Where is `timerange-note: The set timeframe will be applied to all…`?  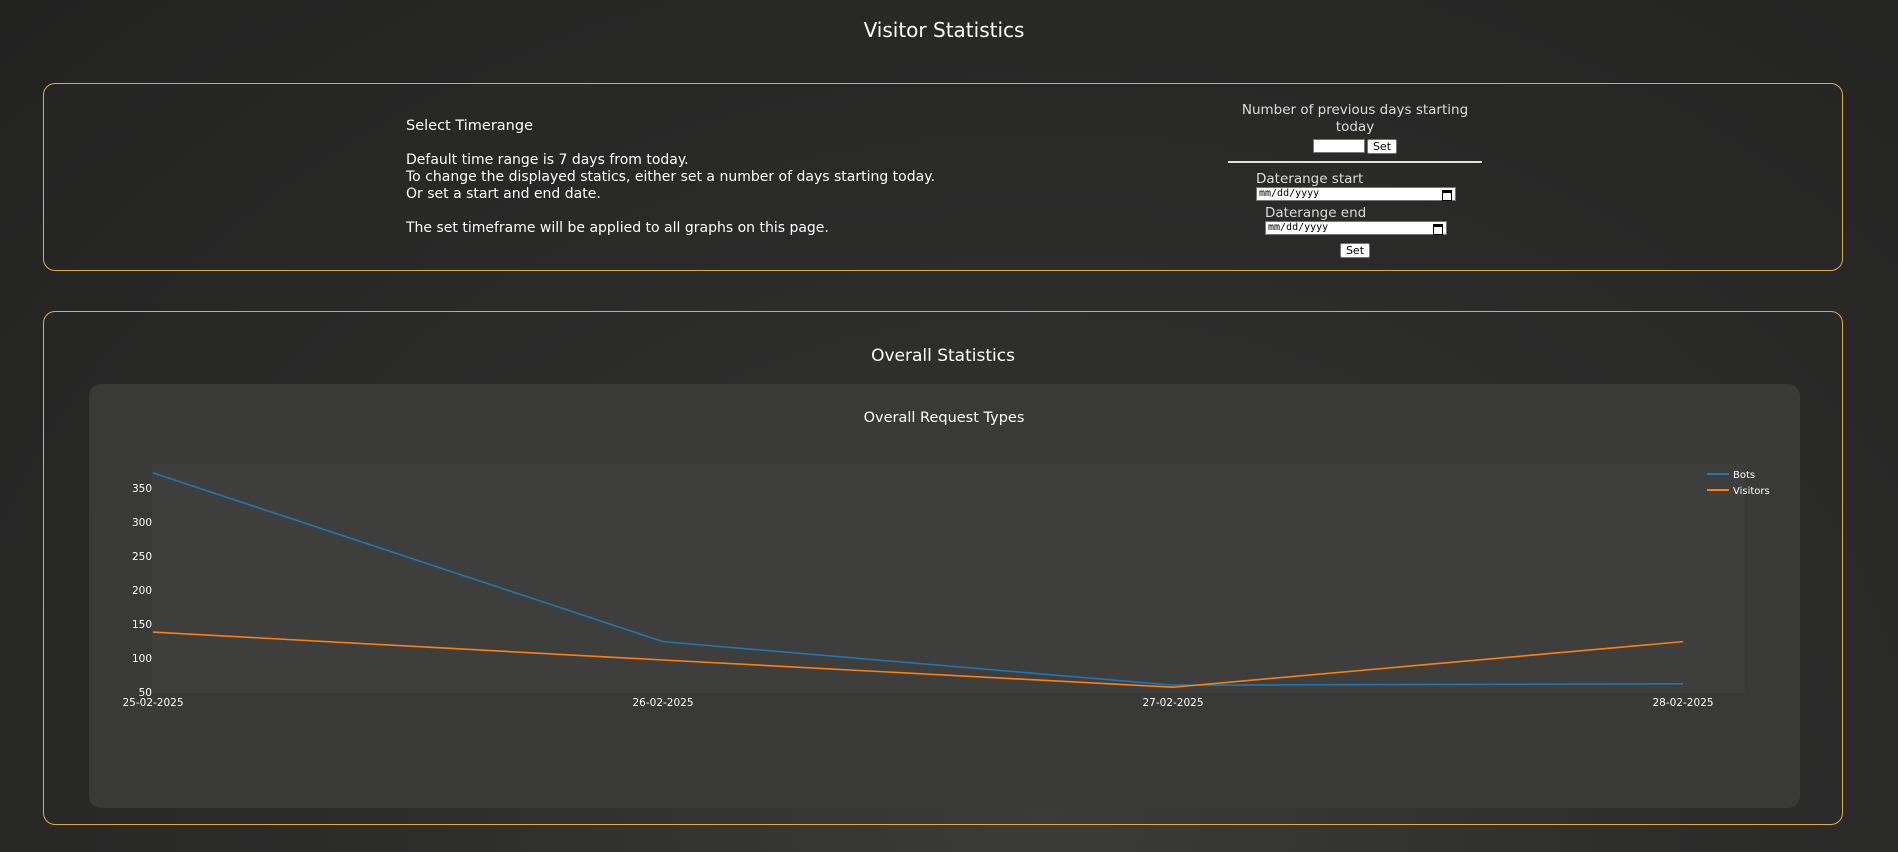
timerange-note: The set timeframe will be applied to all… is located at coordinates (617, 228).